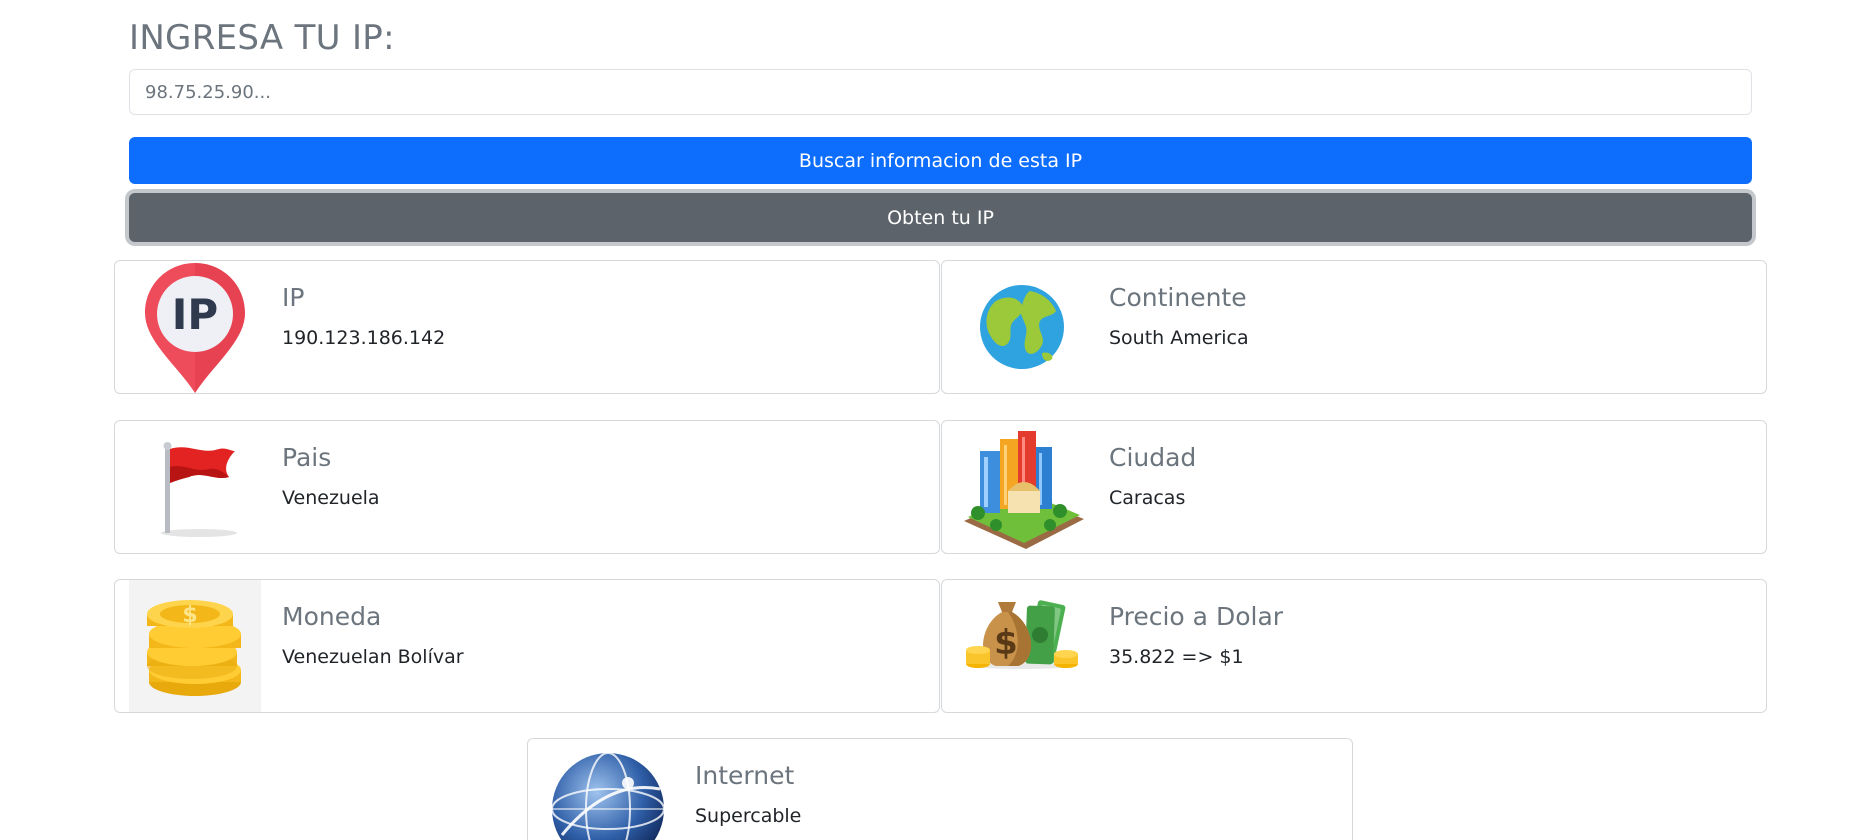 The height and width of the screenshot is (840, 1876). Describe the element at coordinates (1147, 498) in the screenshot. I see `card-value: Caracas` at that location.